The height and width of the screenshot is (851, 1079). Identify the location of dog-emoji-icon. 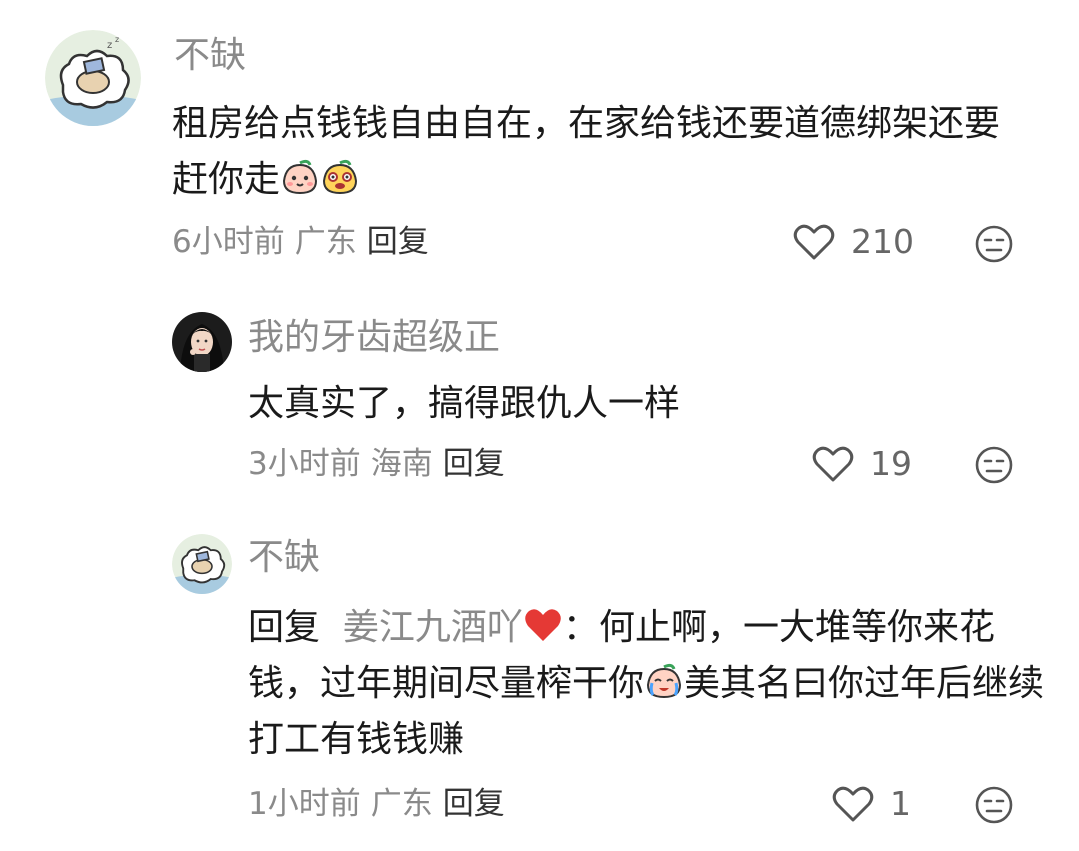
(340, 177).